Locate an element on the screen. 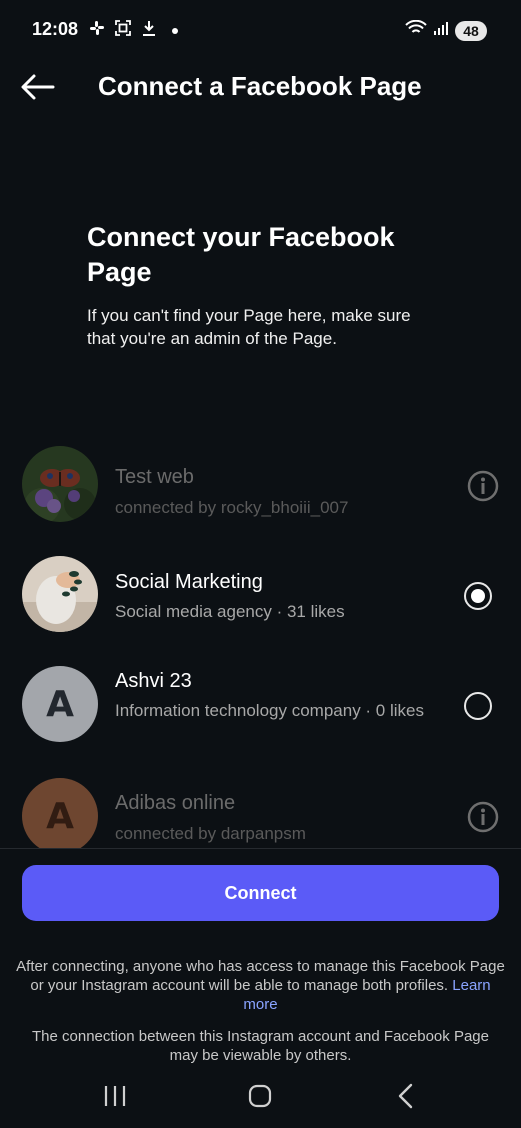  home-icon is located at coordinates (260, 1096).